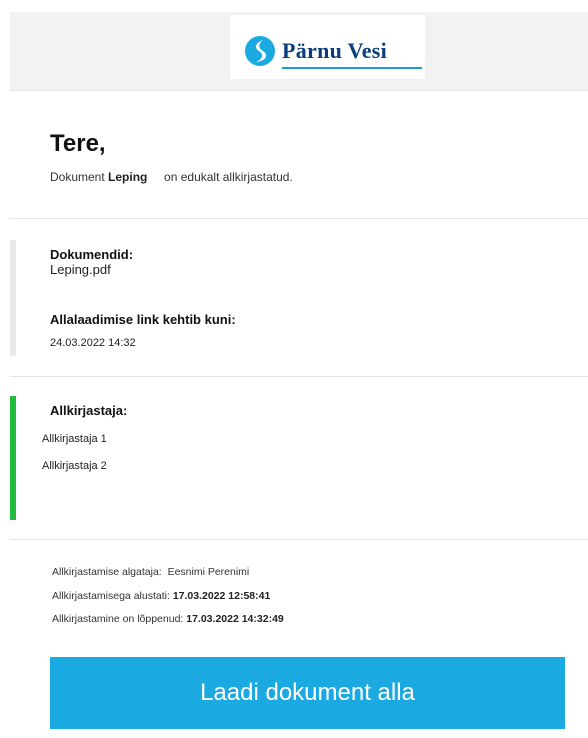 The width and height of the screenshot is (588, 738). Describe the element at coordinates (118, 619) in the screenshot. I see `ended-label: Allkirjastamine on lõppenud:` at that location.